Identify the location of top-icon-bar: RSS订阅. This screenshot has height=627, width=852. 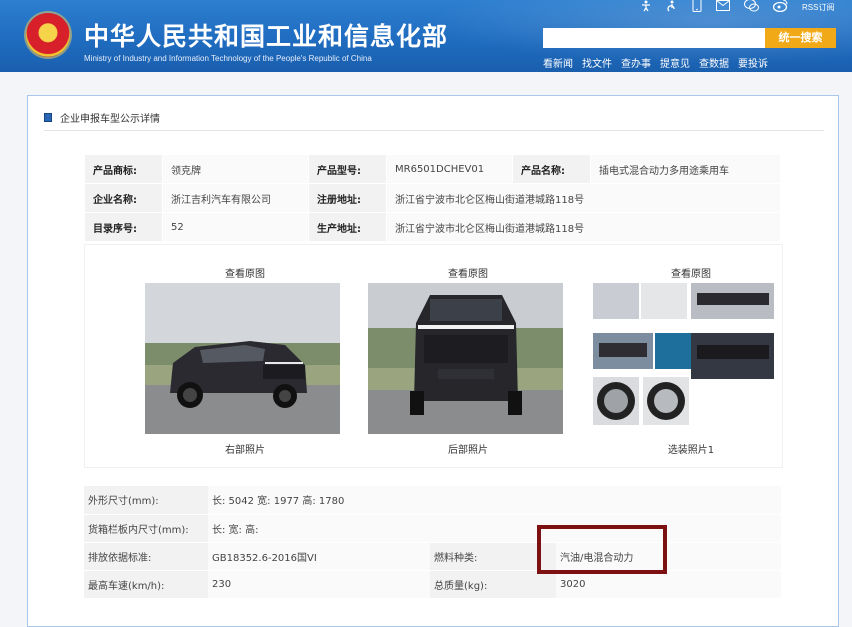
(737, 7).